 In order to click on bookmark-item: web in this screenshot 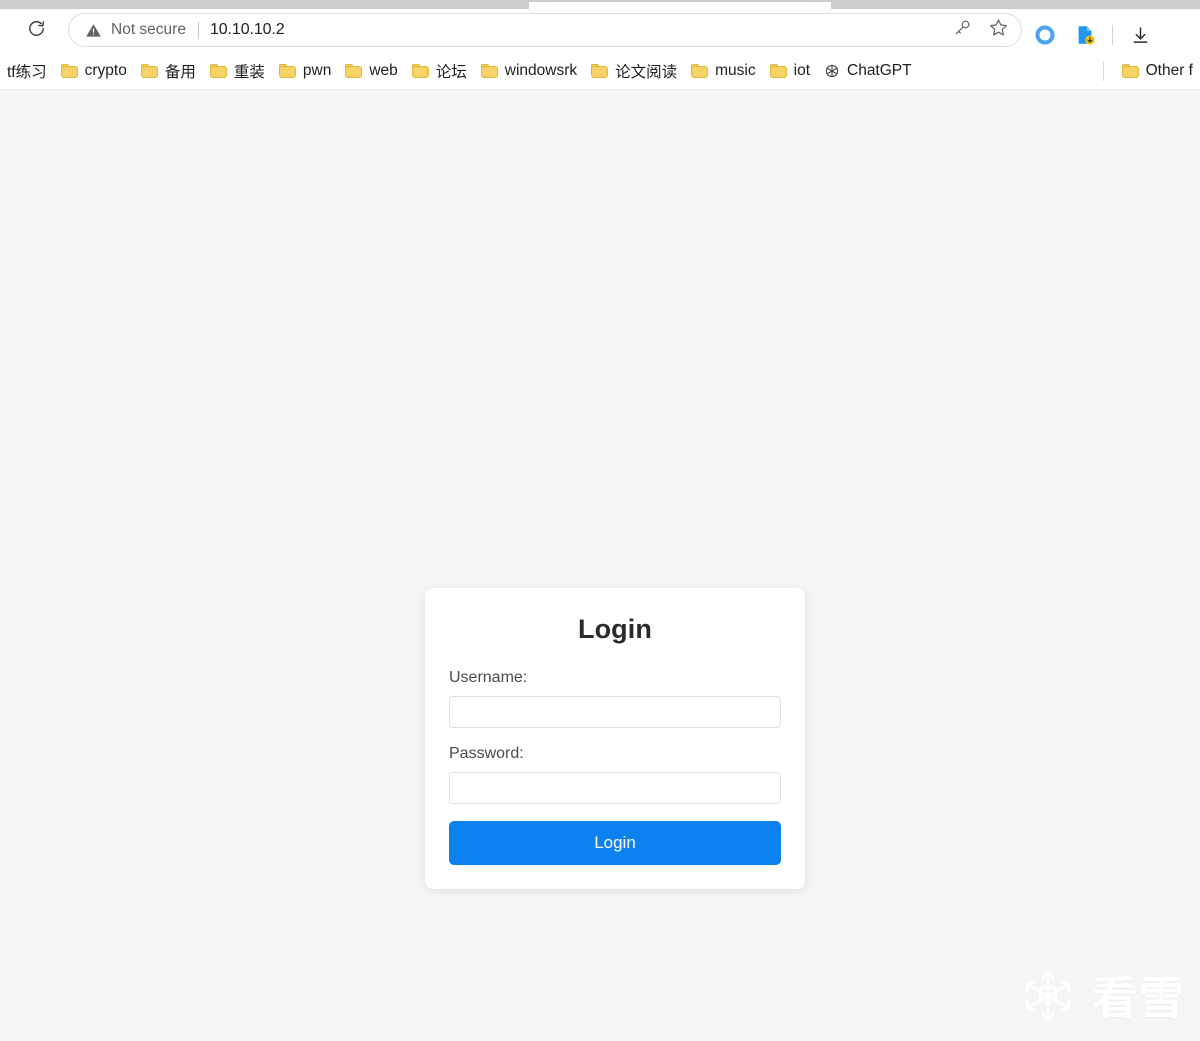, I will do `click(371, 71)`.